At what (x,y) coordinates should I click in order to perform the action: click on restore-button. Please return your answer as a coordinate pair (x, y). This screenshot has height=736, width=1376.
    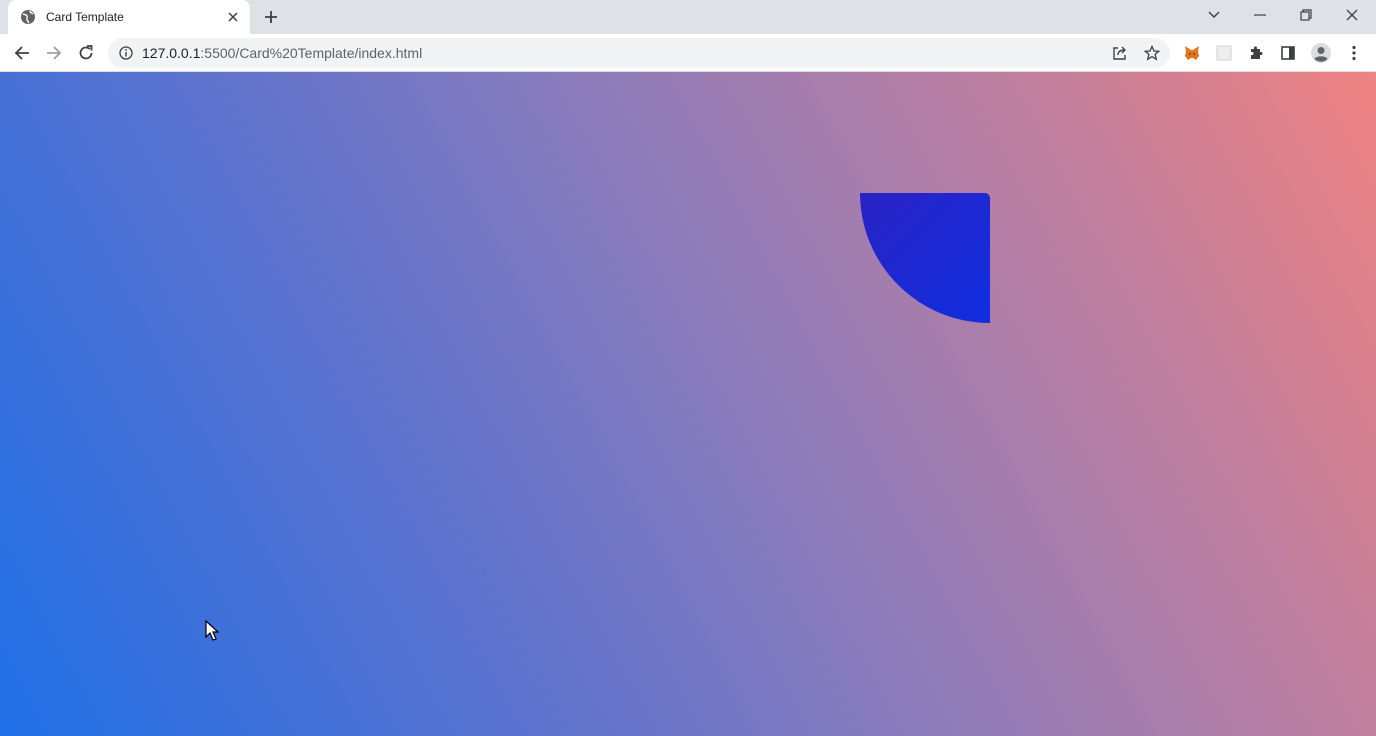
    Looking at the image, I should click on (1306, 15).